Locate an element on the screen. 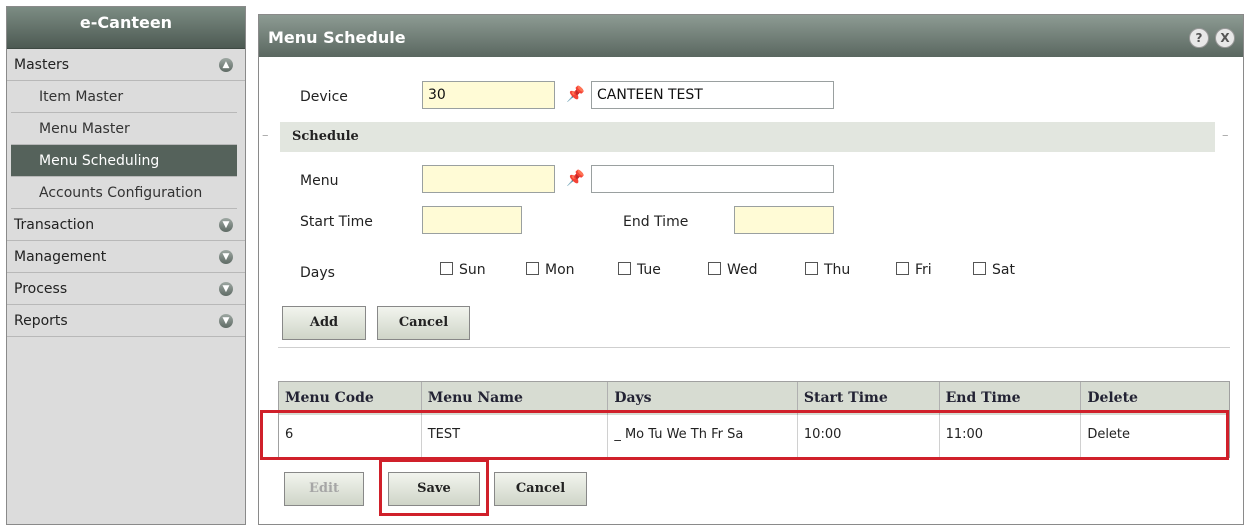 The width and height of the screenshot is (1249, 525). help-icon: ? is located at coordinates (1199, 38).